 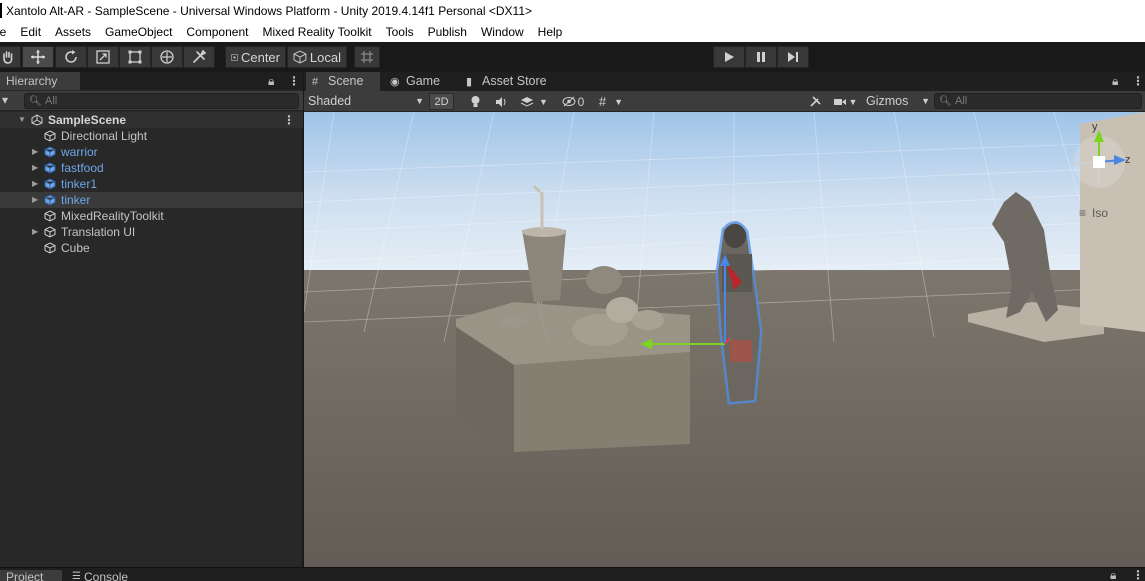 I want to click on grid-visibility-dropdown: # ▼, so click(x=611, y=101).